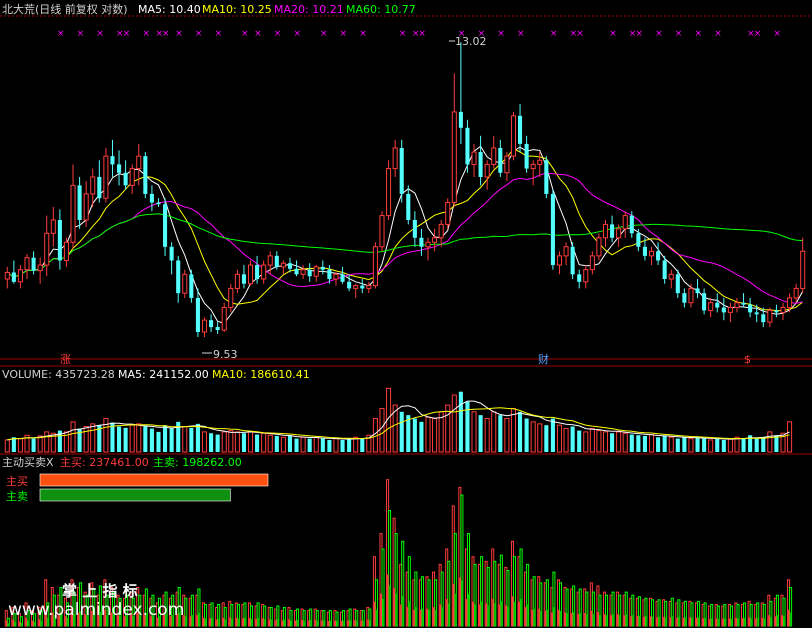  What do you see at coordinates (237, 9) in the screenshot?
I see `ma10-label: MA10: 10.25` at bounding box center [237, 9].